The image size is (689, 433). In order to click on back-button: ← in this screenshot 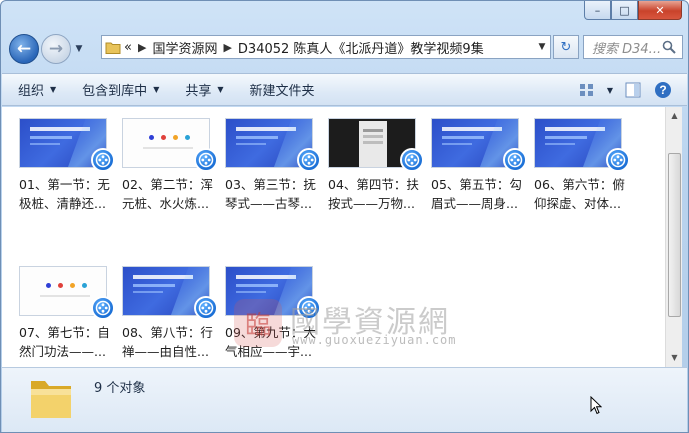, I will do `click(24, 49)`.